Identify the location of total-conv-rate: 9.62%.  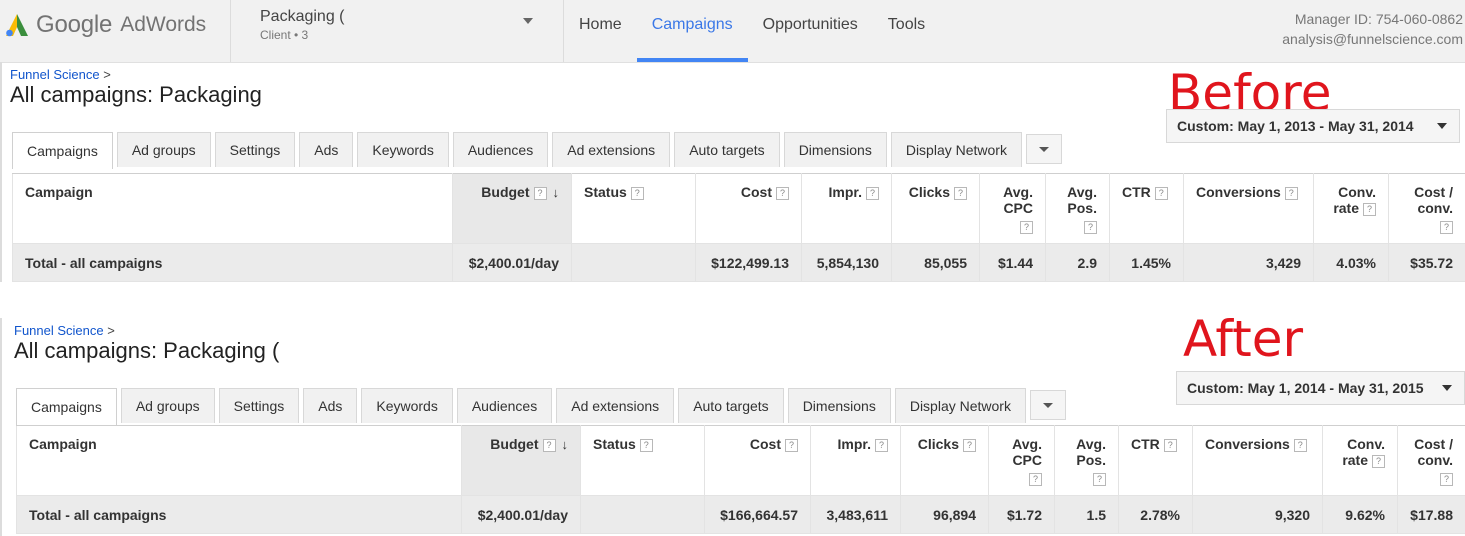
(1360, 514).